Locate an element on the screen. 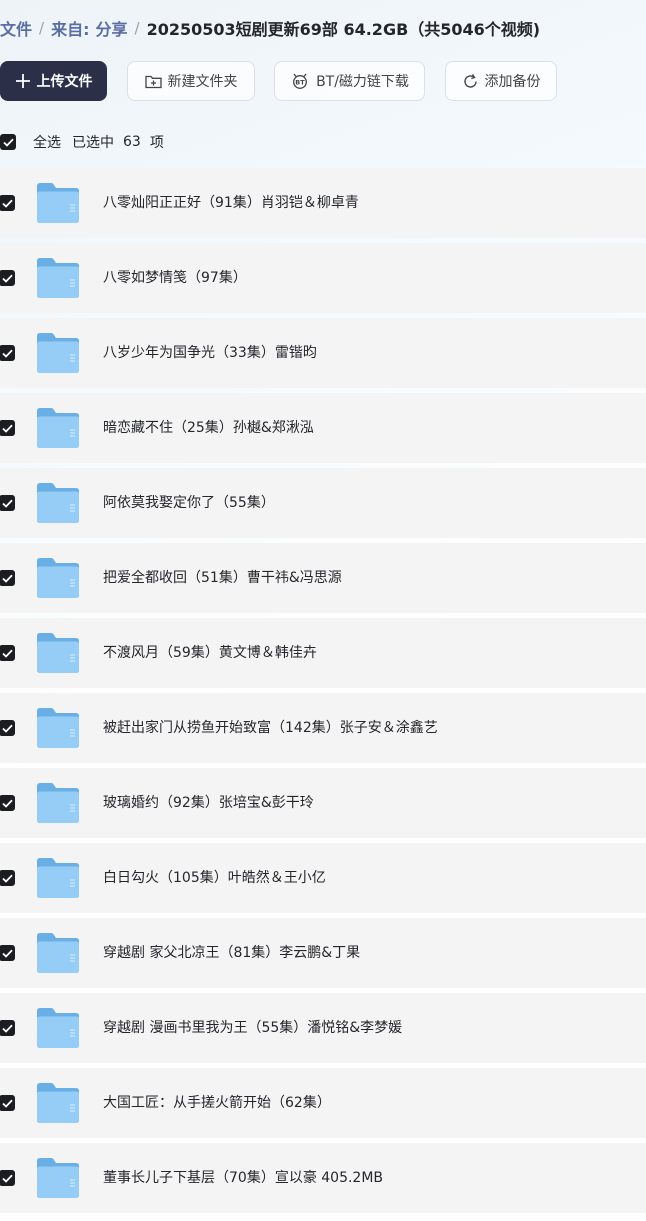  file-row: 董事长儿子下基层（70集）宣以豪 405.2MB is located at coordinates (323, 1178).